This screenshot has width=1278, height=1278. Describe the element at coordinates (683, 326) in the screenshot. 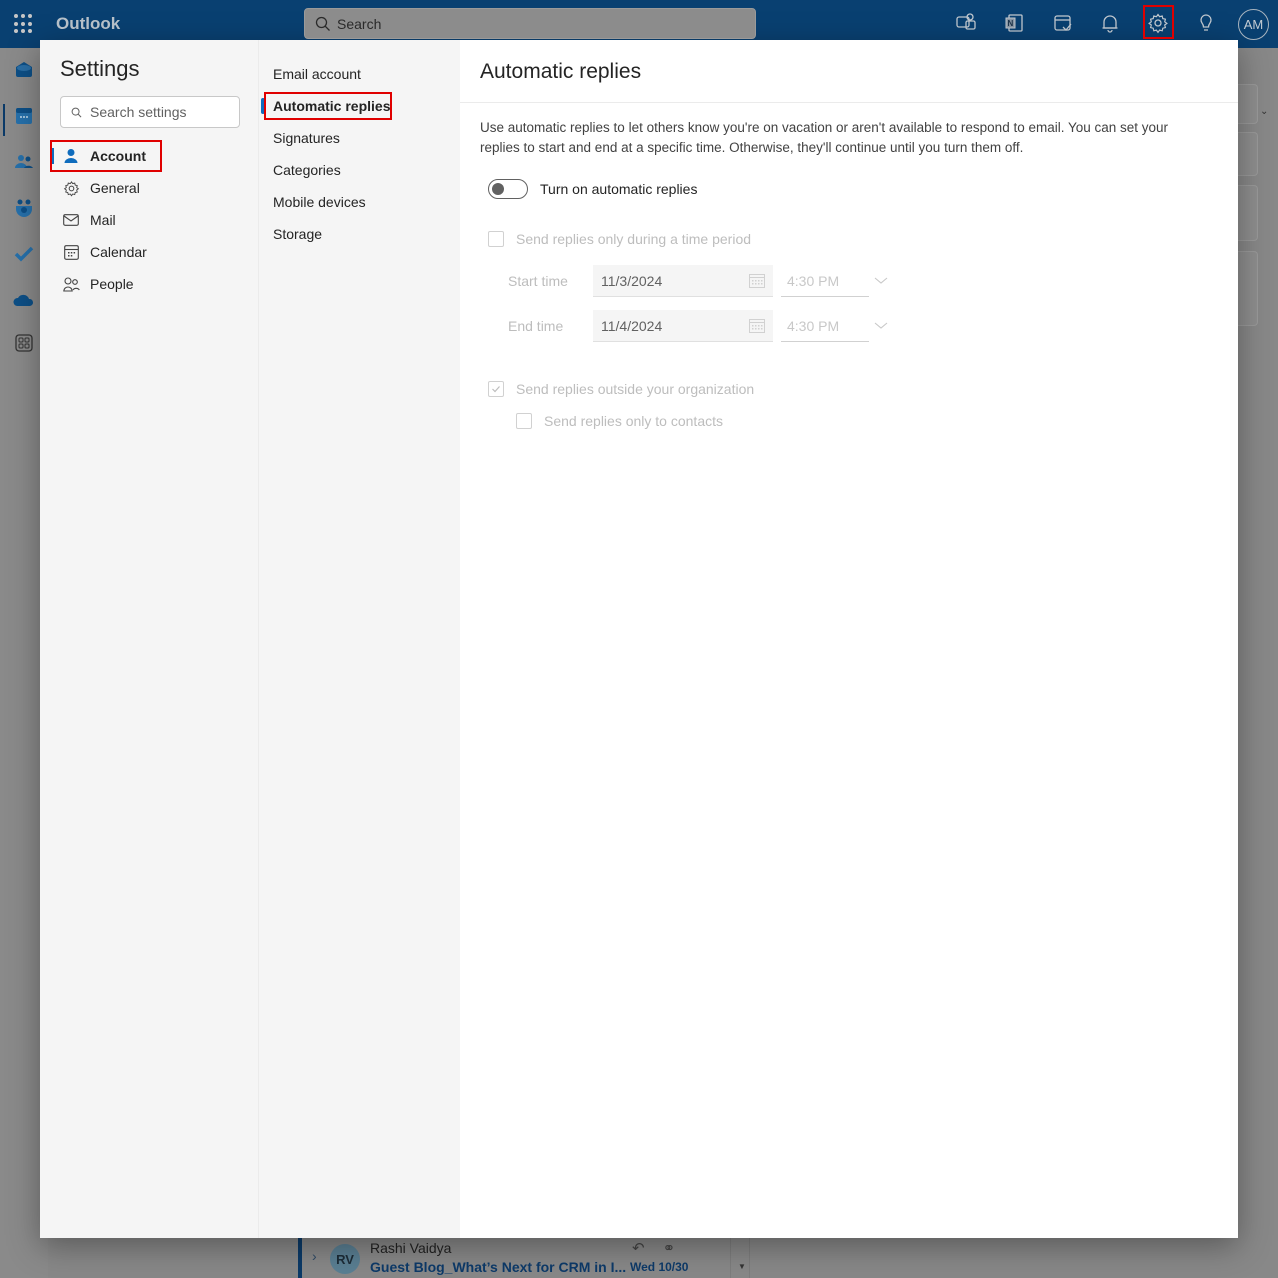

I see `end-date-picker: 11/4/2024` at that location.